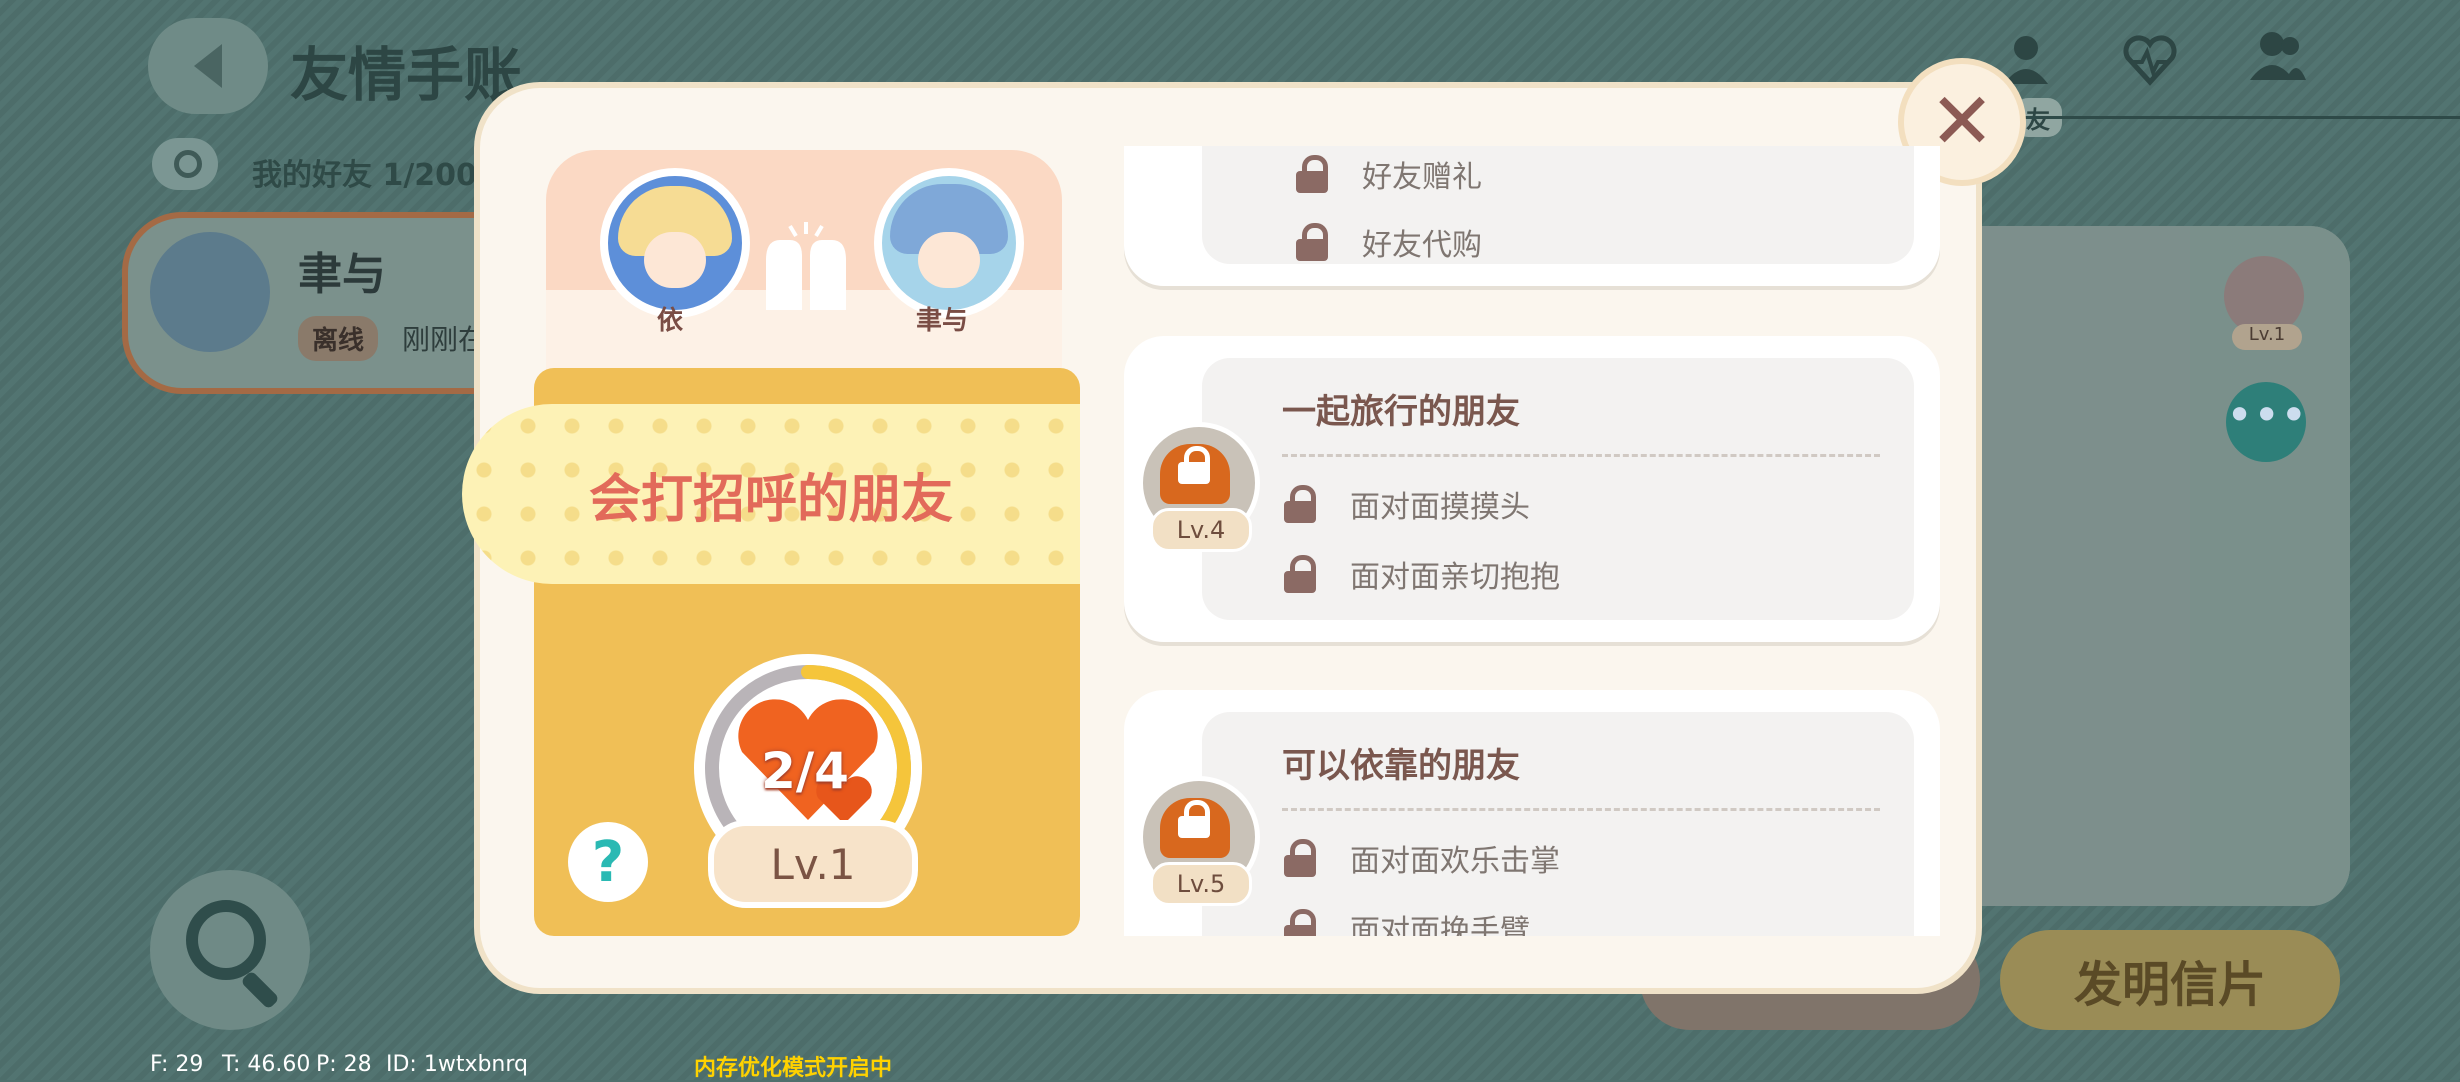 The height and width of the screenshot is (1082, 2460). What do you see at coordinates (1532, 489) in the screenshot?
I see `perk-card: 一起旅行的朋友 面对面摸摸头 面对面亲切抱抱 Lv.4` at bounding box center [1532, 489].